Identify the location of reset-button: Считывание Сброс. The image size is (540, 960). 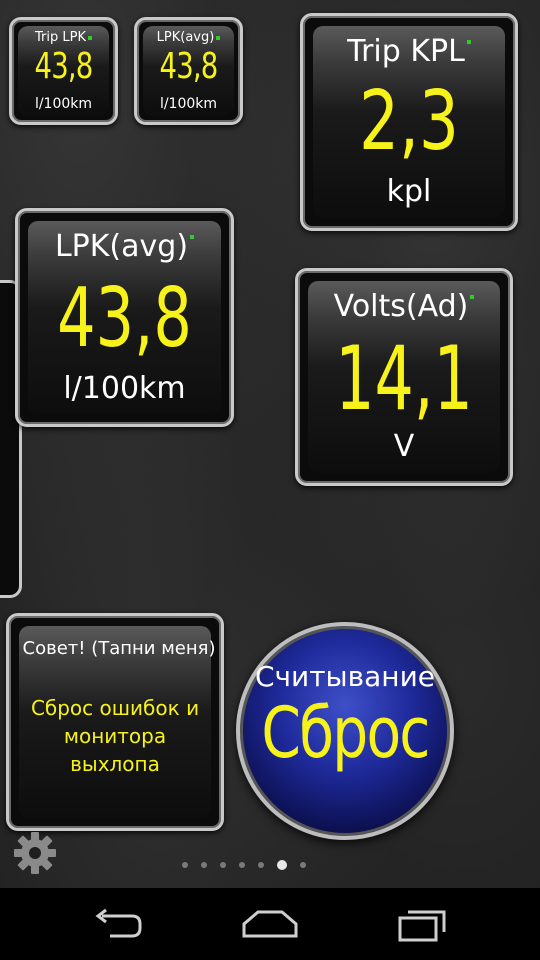
(345, 731).